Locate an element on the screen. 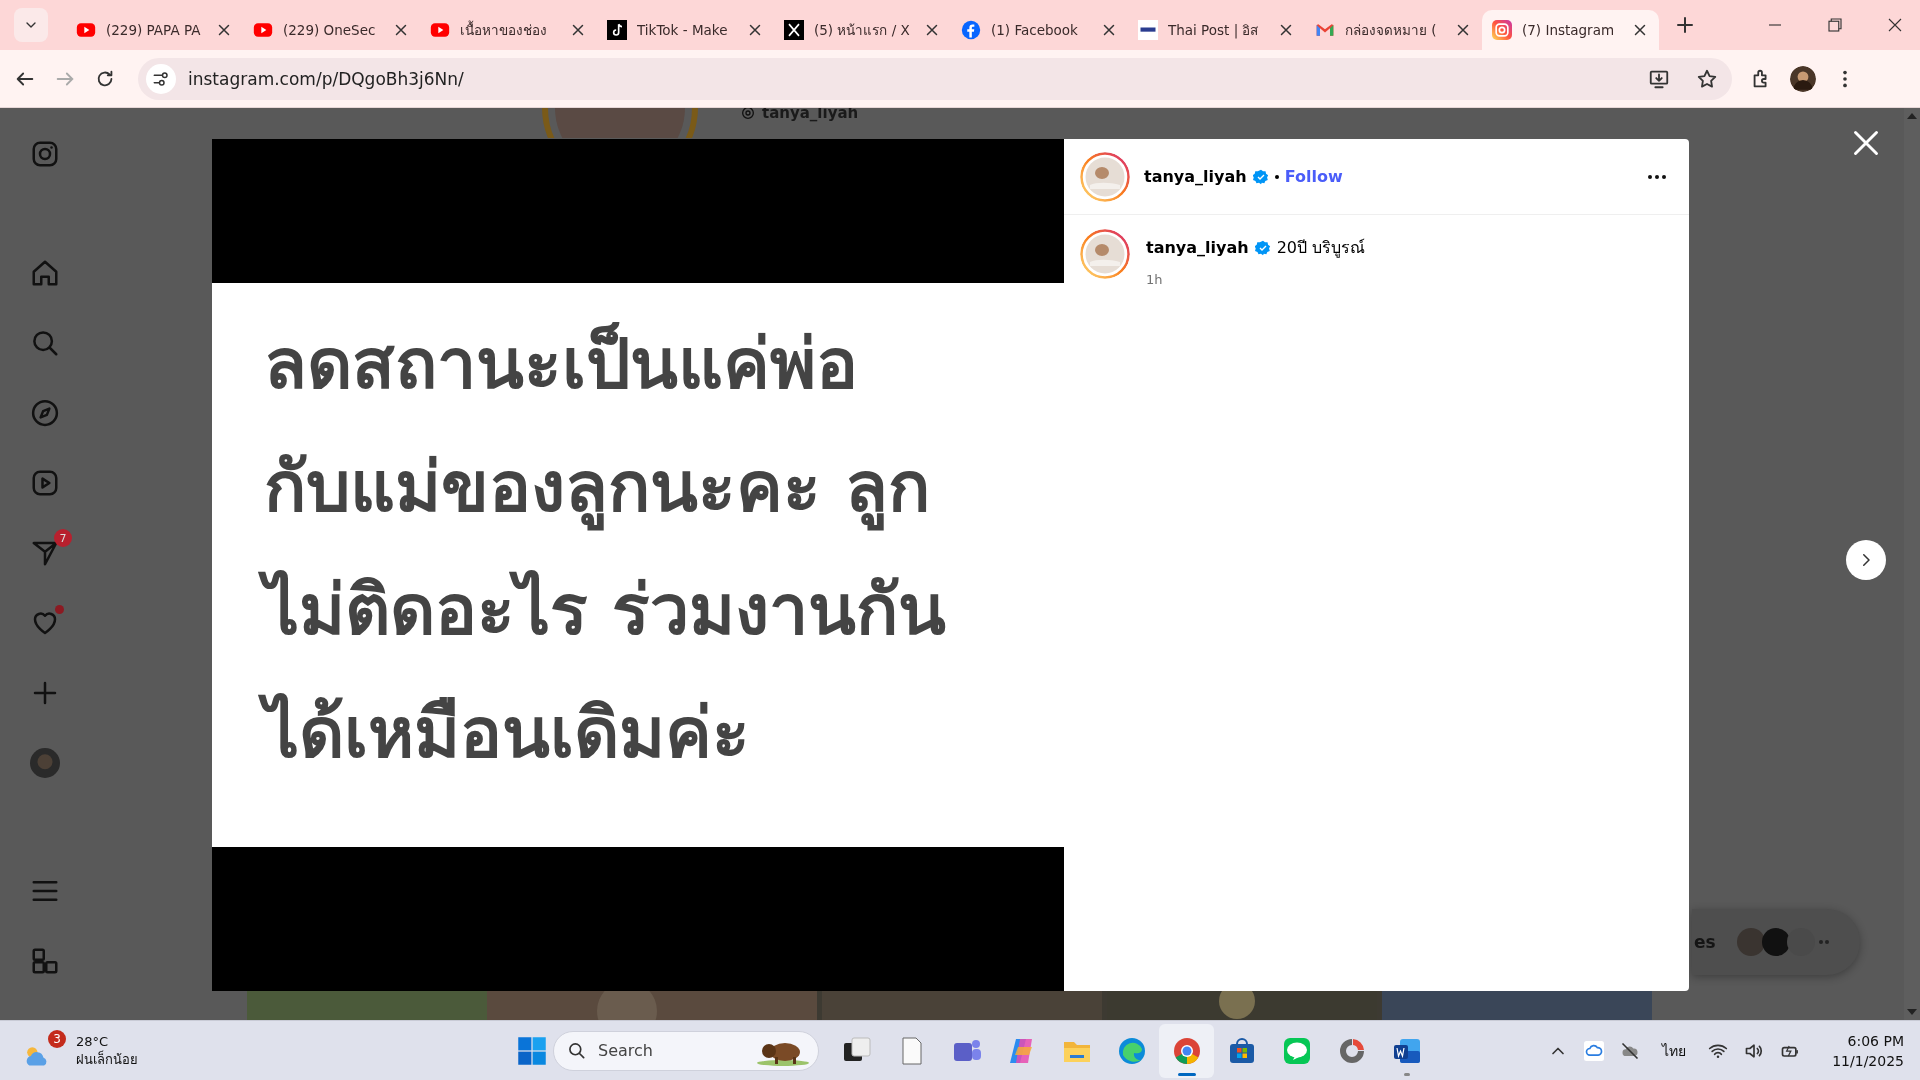  music-note-icon is located at coordinates (617, 30).